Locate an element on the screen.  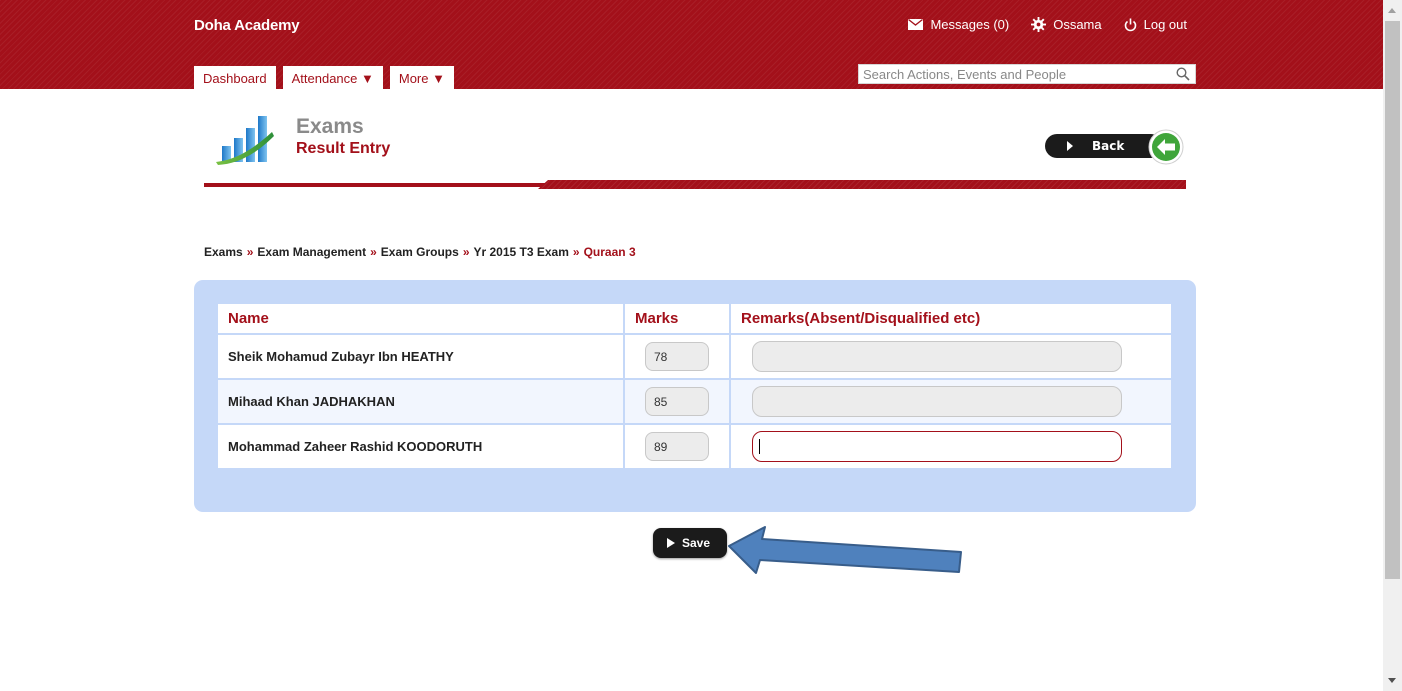
breadcrumb-exam-groups: Exam Groups is located at coordinates (420, 252).